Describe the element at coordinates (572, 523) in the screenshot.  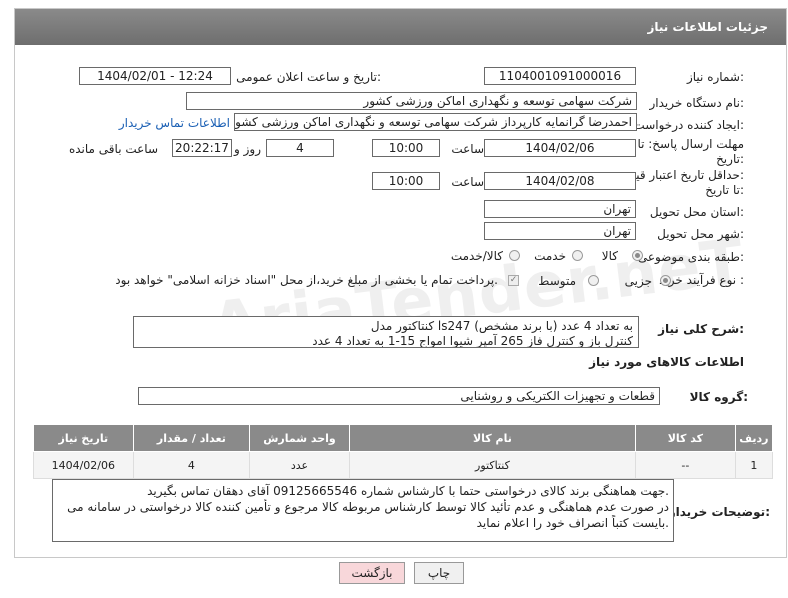
I see `buyer-notes-line-3: بایست کتباً انصراف خود را اعلام نماید.` at that location.